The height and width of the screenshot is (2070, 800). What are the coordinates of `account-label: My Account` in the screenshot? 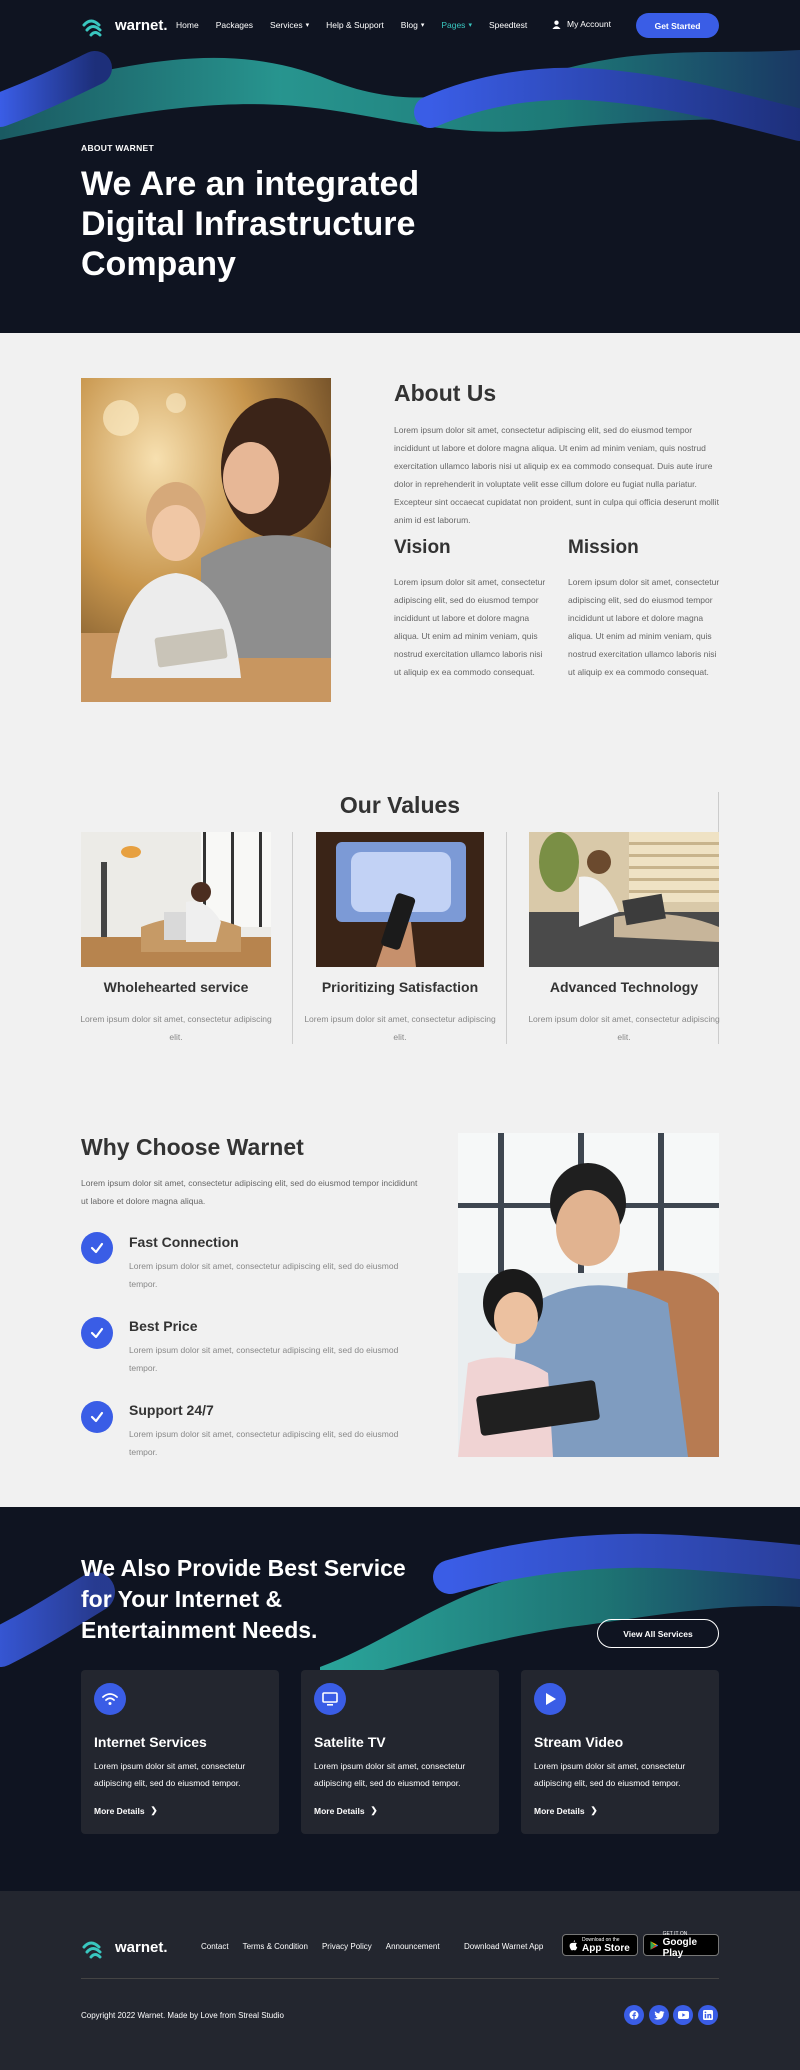 It's located at (589, 24).